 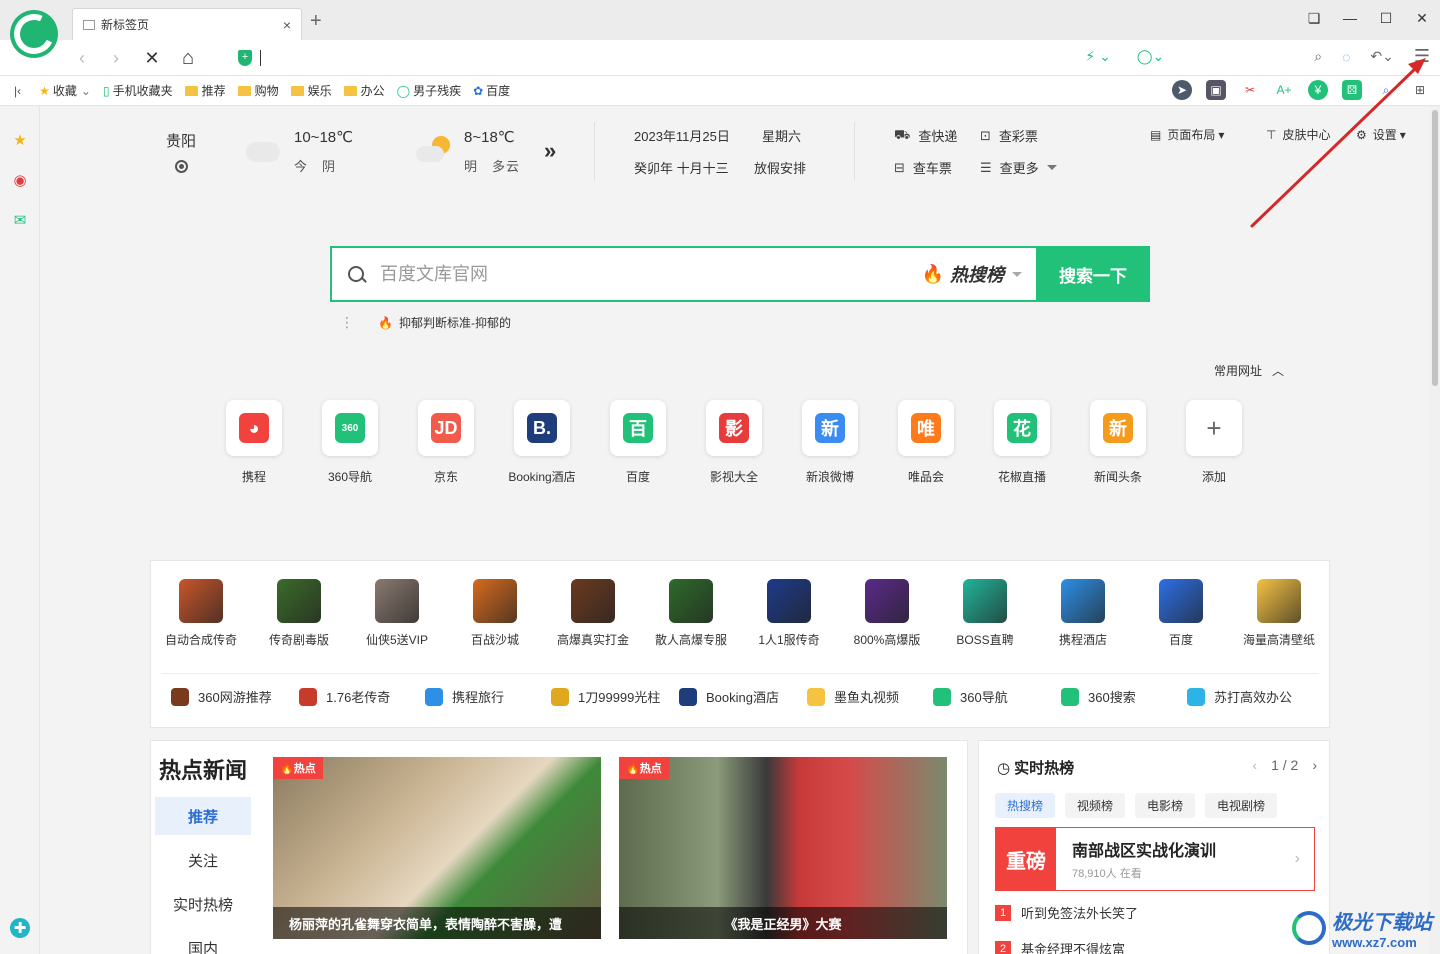 What do you see at coordinates (1318, 56) in the screenshot?
I see `search-icon: ⌕` at bounding box center [1318, 56].